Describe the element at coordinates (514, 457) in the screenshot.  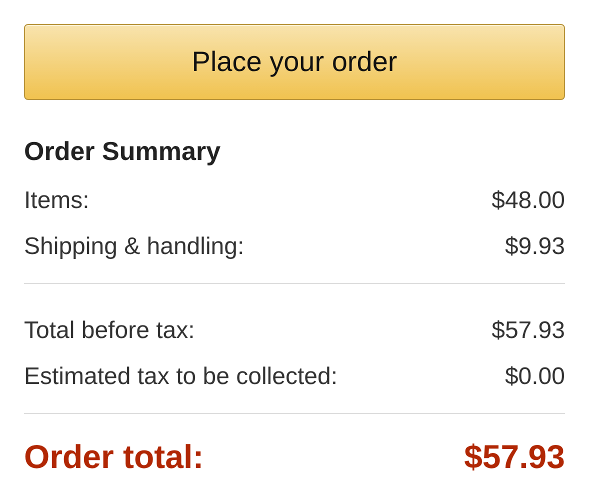
I see `order-total-amount: $57.93` at that location.